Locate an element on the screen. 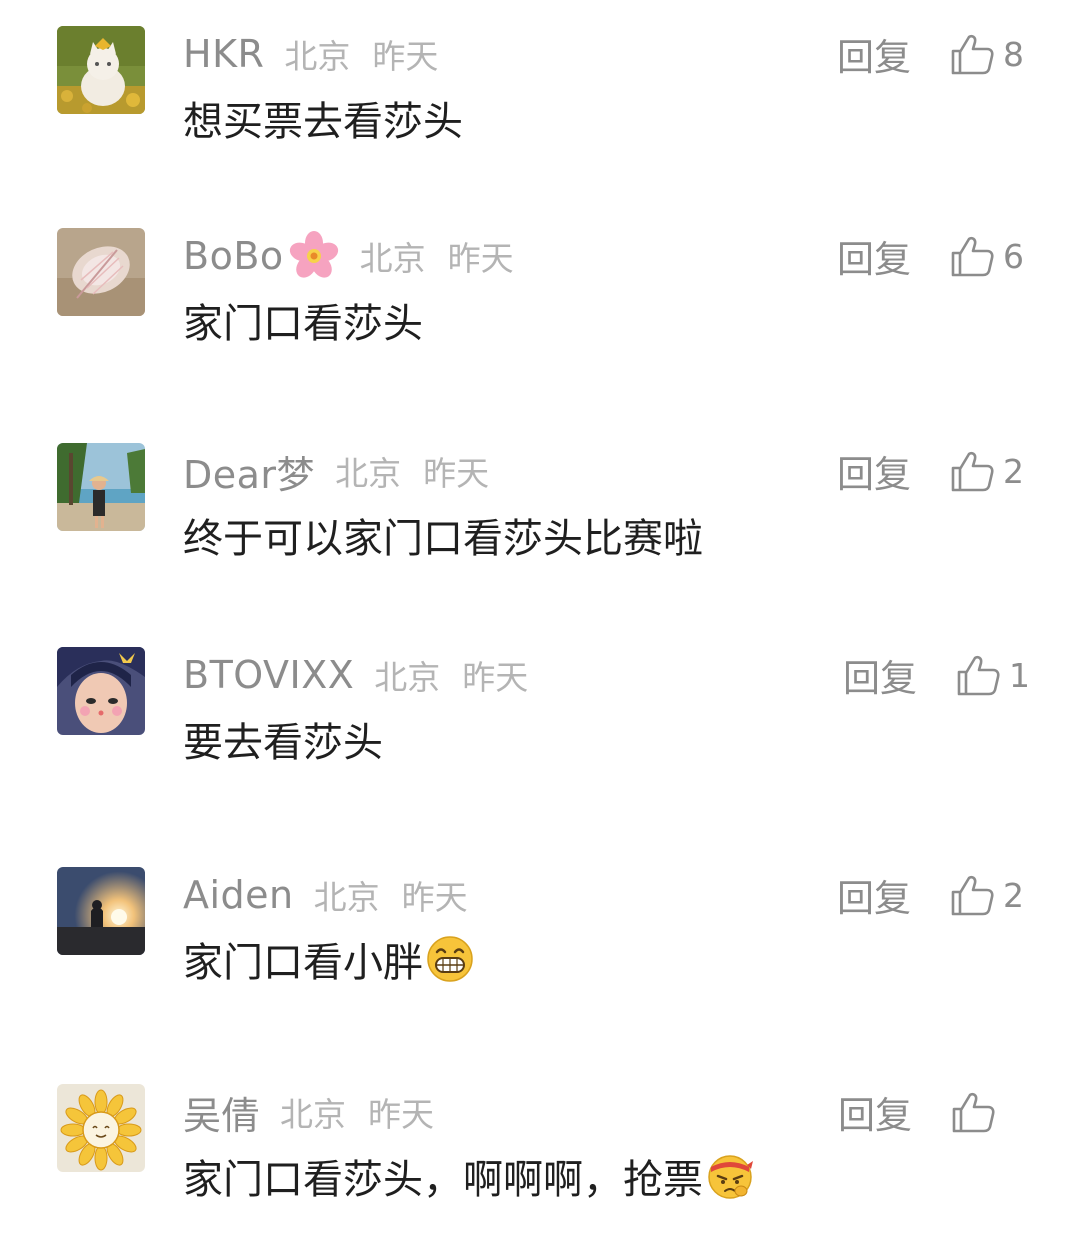 This screenshot has height=1250, width=1080. cherry-blossom-icon is located at coordinates (314, 256).